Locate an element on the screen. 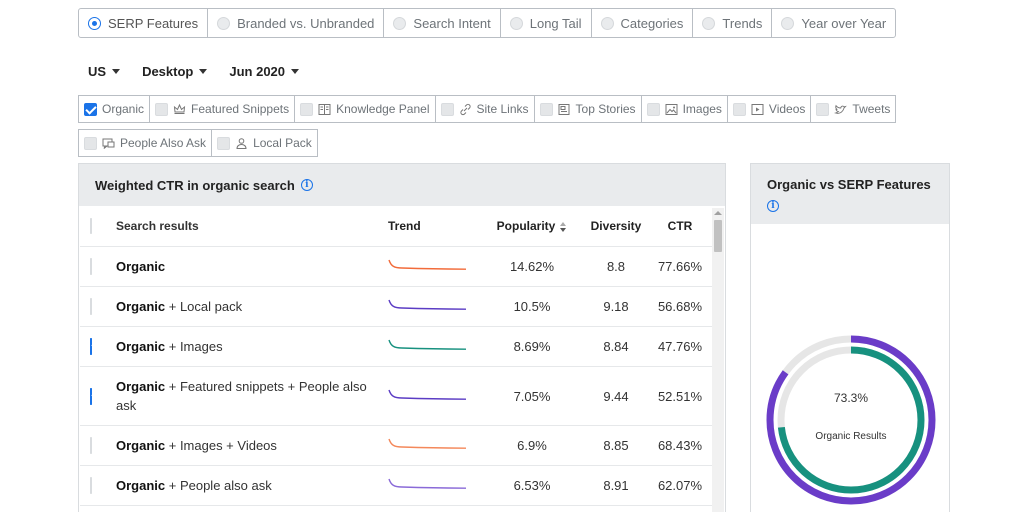 The image size is (1024, 512). tab-long-tail: Long Tail is located at coordinates (546, 23).